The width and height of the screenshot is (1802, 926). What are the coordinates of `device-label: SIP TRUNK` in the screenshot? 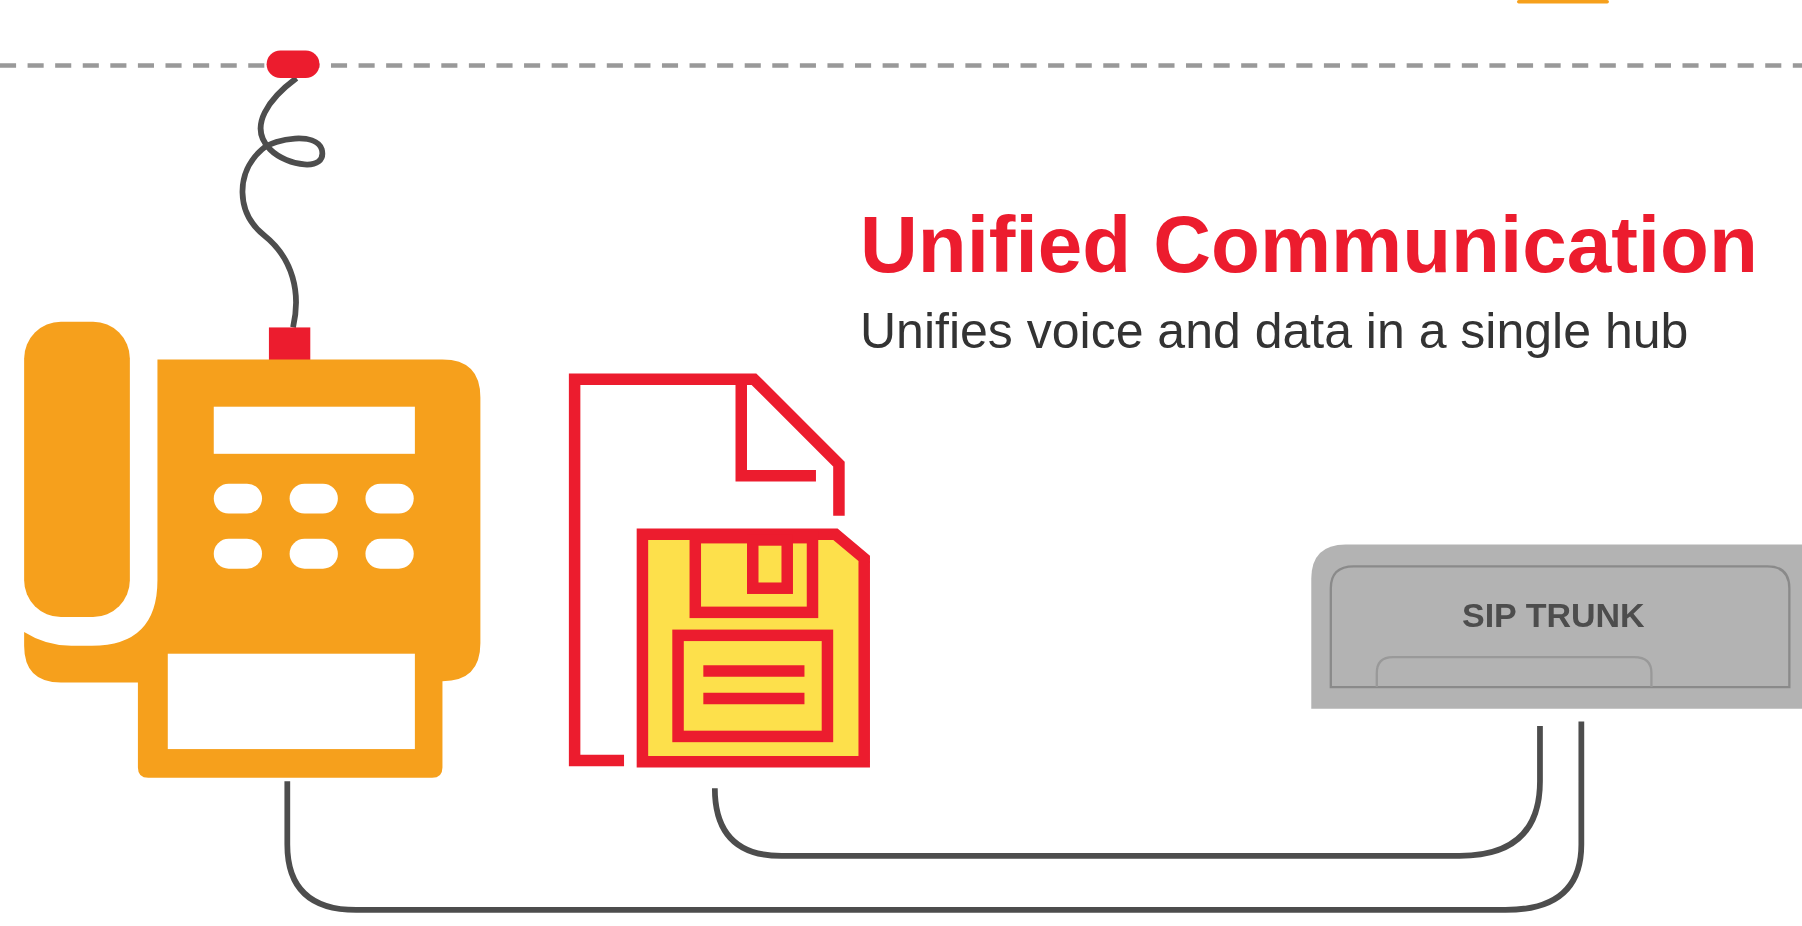 It's located at (1553, 615).